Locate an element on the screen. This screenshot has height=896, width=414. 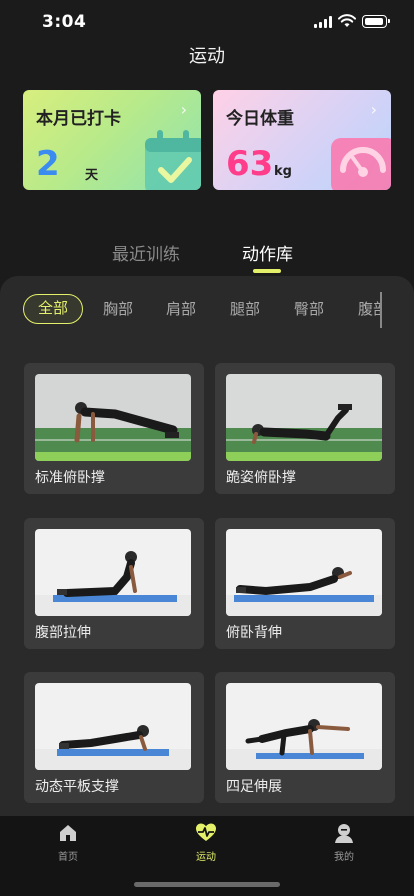
exercise-card: 俯卧背伸 is located at coordinates (305, 583).